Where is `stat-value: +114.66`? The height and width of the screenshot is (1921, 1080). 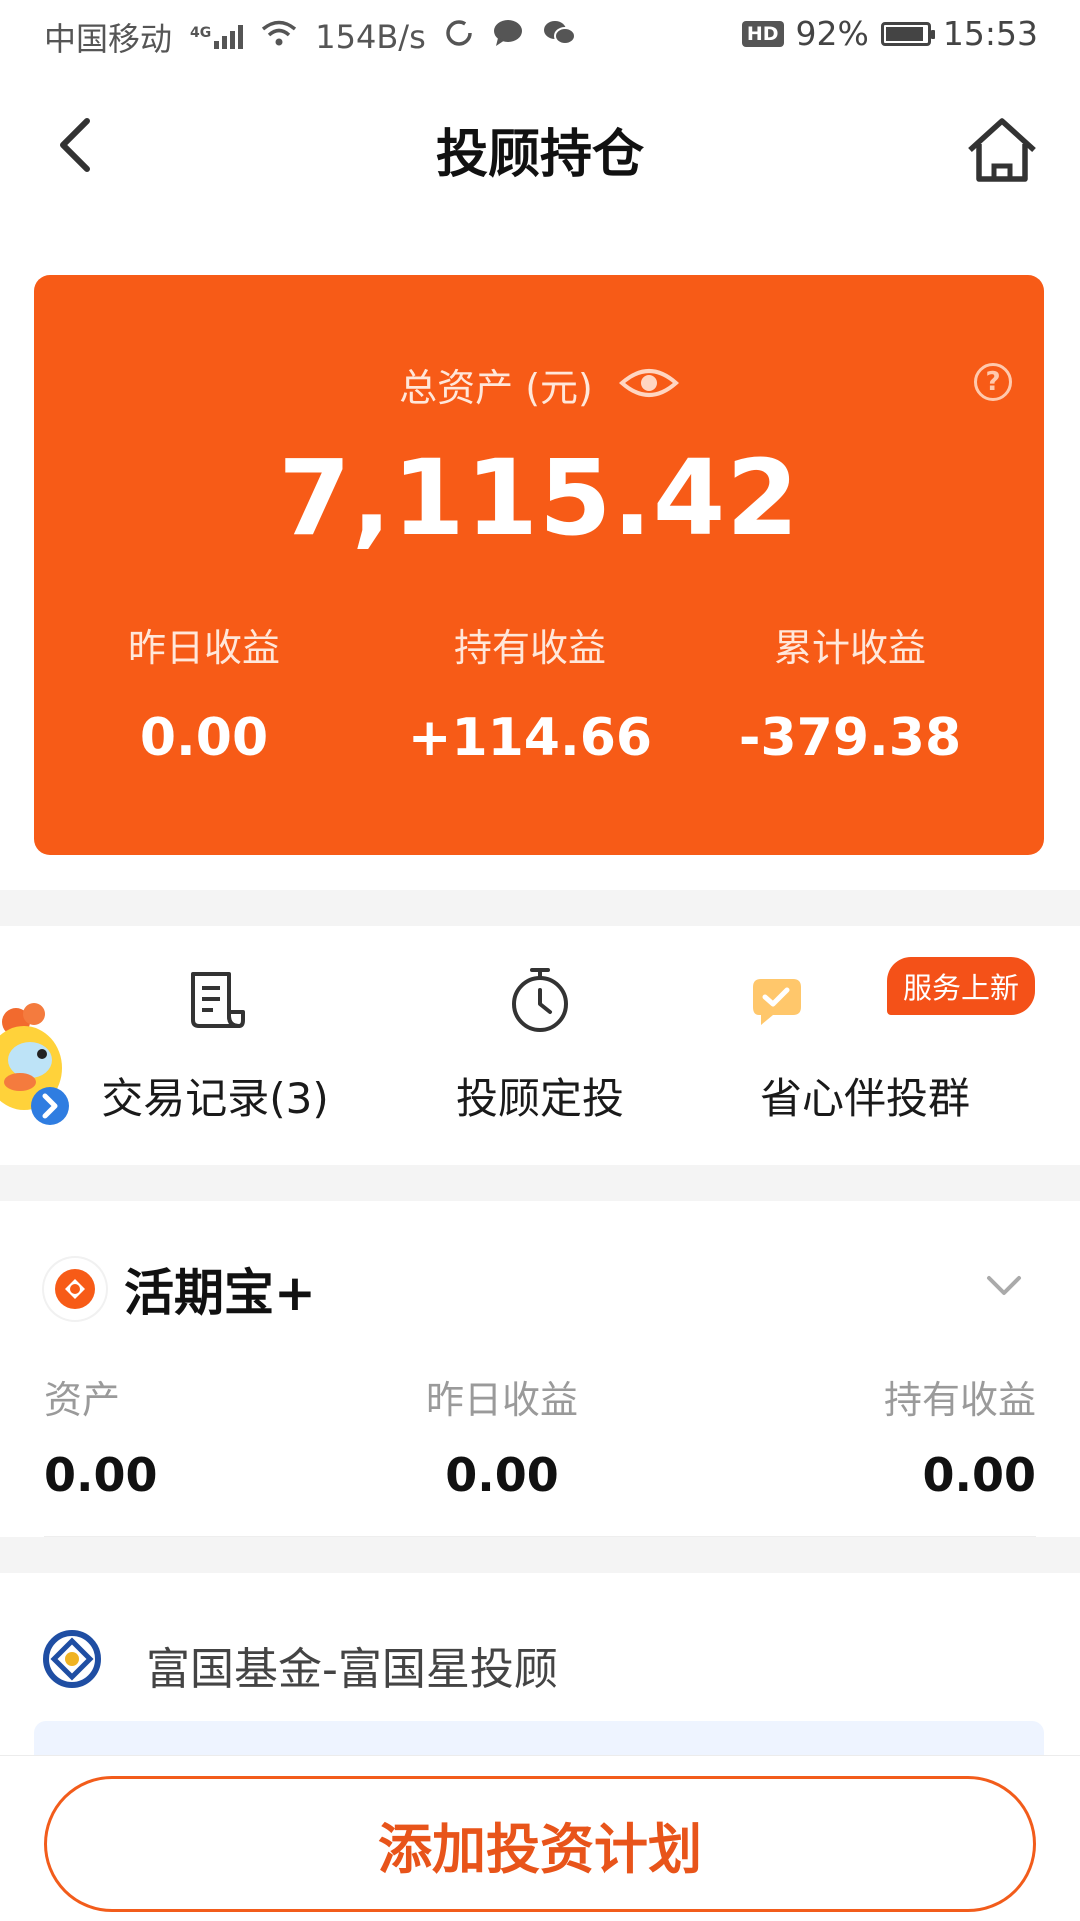
stat-value: +114.66 is located at coordinates (530, 738).